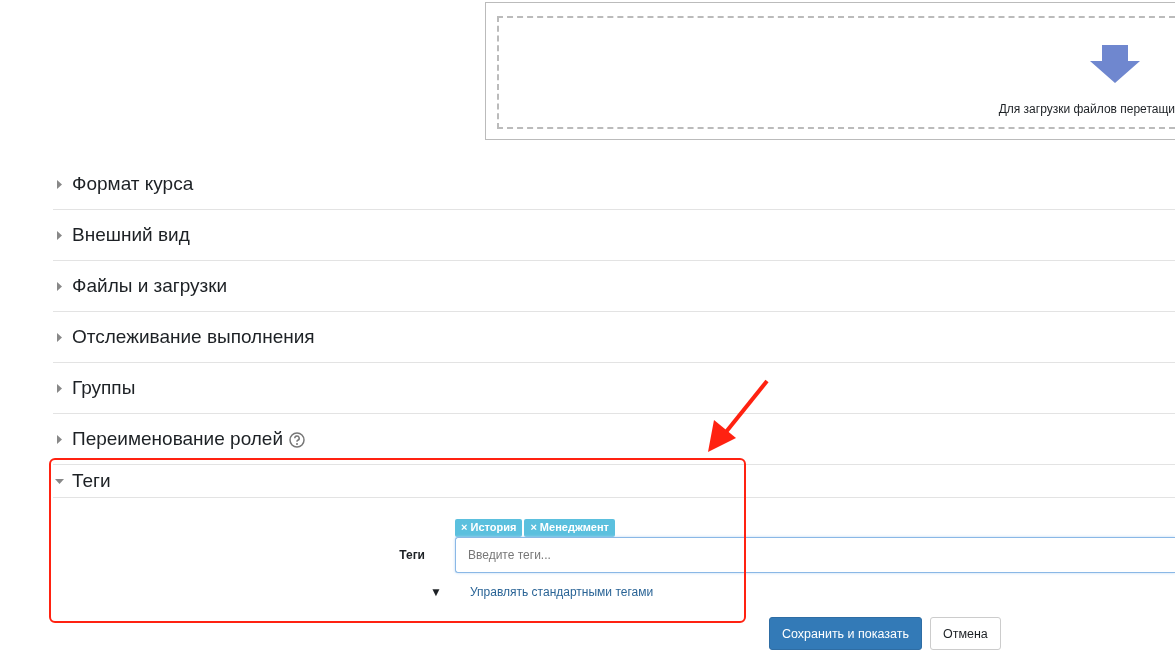 The image size is (1175, 656). Describe the element at coordinates (121, 235) in the screenshot. I see `section-toggle: Внешний вид` at that location.